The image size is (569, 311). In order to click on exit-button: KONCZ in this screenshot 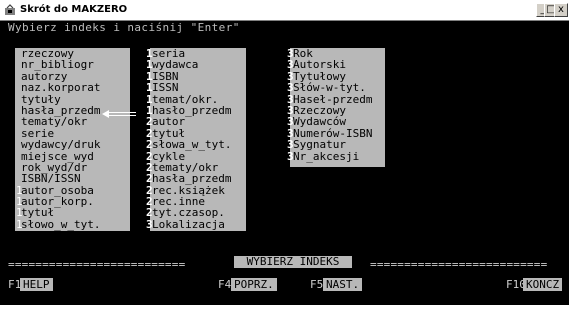, I will do `click(543, 284)`.